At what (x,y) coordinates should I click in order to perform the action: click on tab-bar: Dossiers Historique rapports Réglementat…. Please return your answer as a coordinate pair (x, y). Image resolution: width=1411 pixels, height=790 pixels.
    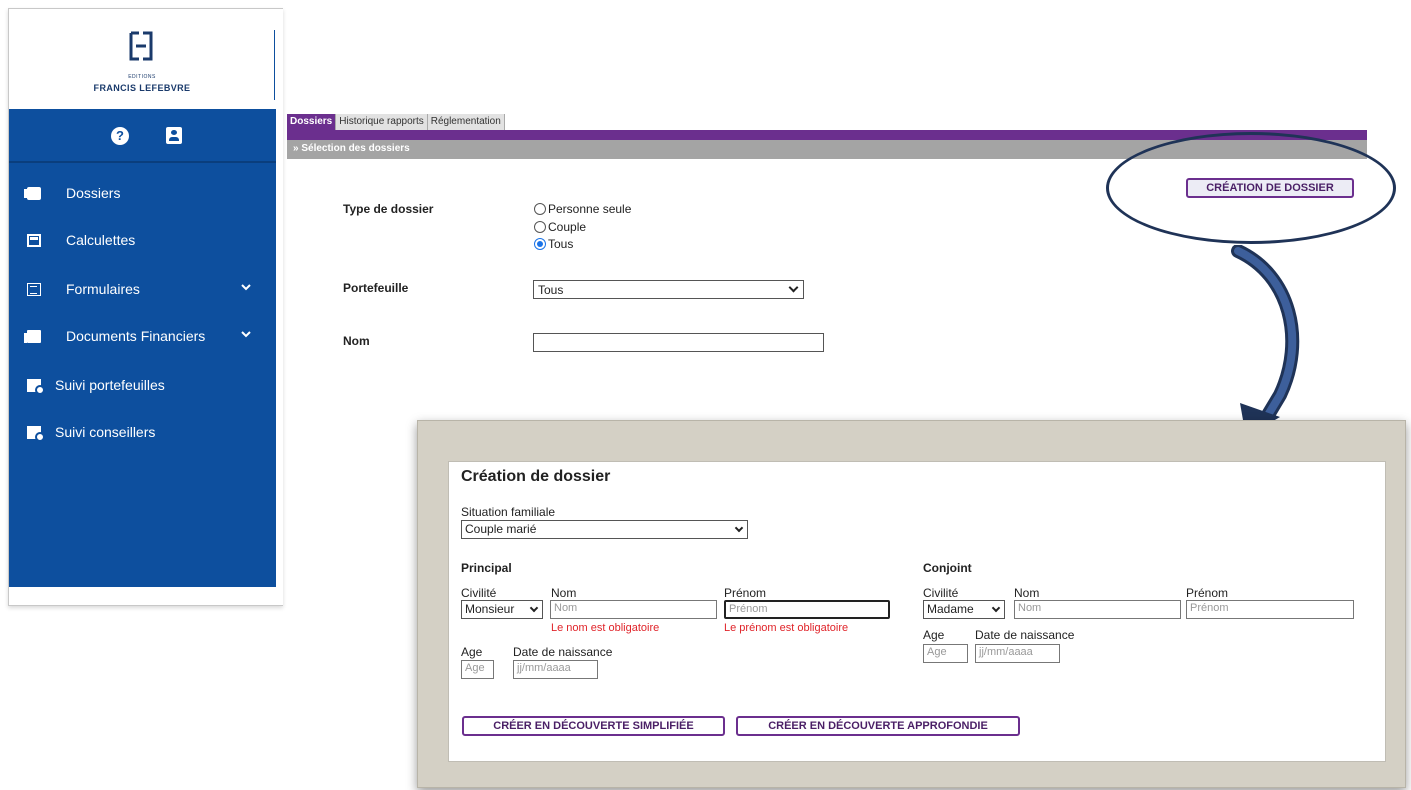
    Looking at the image, I should click on (396, 122).